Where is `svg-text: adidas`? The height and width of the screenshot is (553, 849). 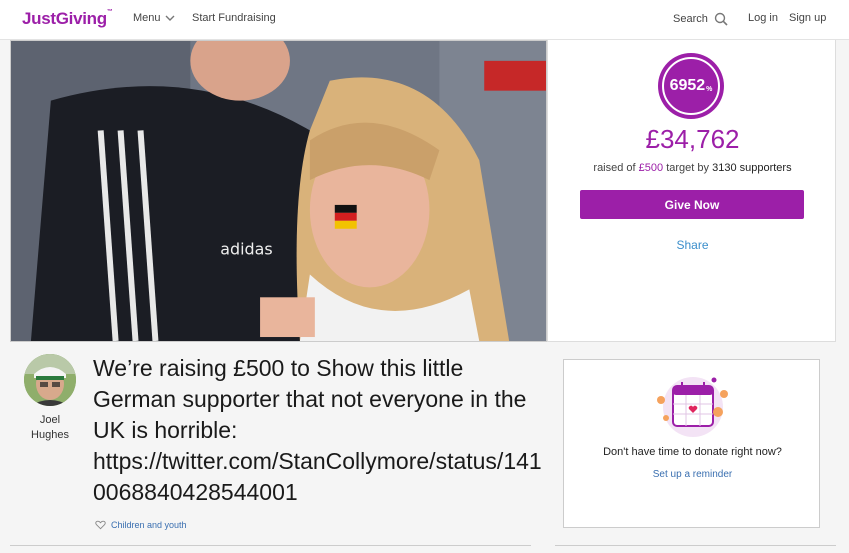
svg-text: adidas is located at coordinates (246, 249).